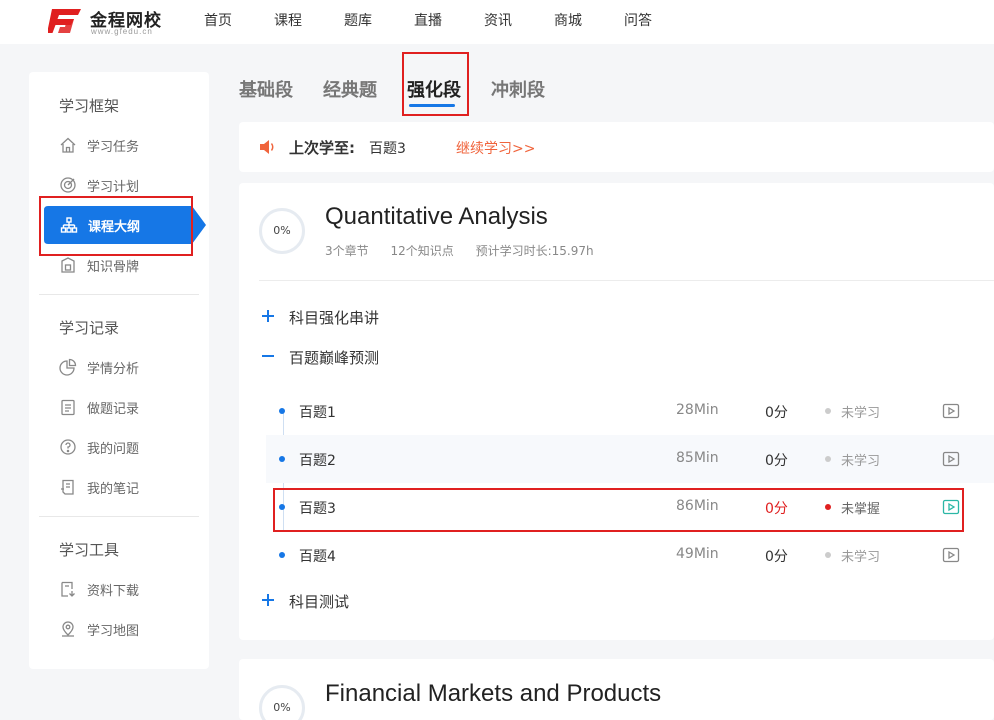  Describe the element at coordinates (89, 106) in the screenshot. I see `sidebar-group-title: 学习框架` at that location.